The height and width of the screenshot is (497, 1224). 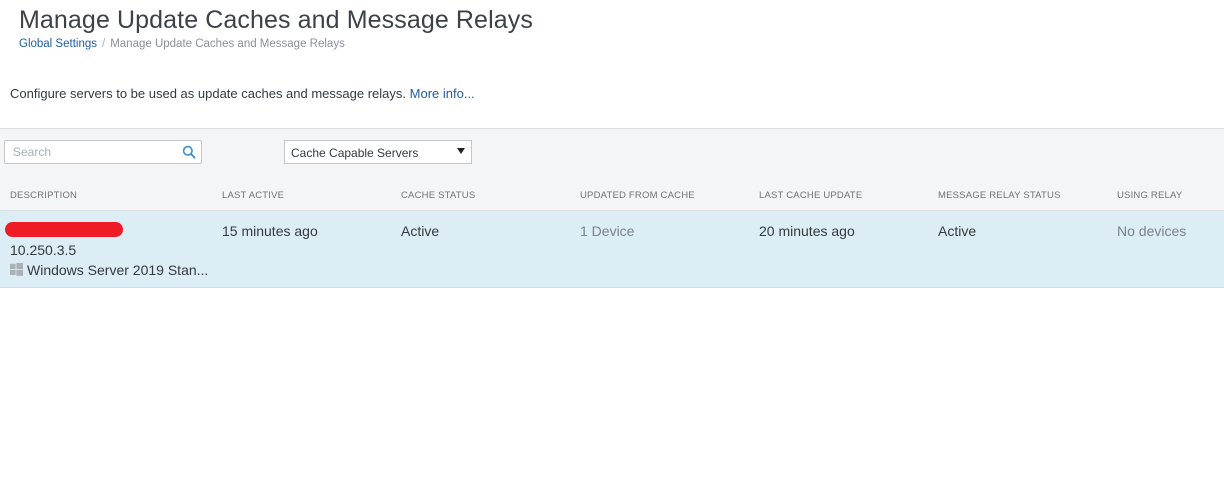 What do you see at coordinates (43, 195) in the screenshot?
I see `column-header-description: DESCRIPTION` at bounding box center [43, 195].